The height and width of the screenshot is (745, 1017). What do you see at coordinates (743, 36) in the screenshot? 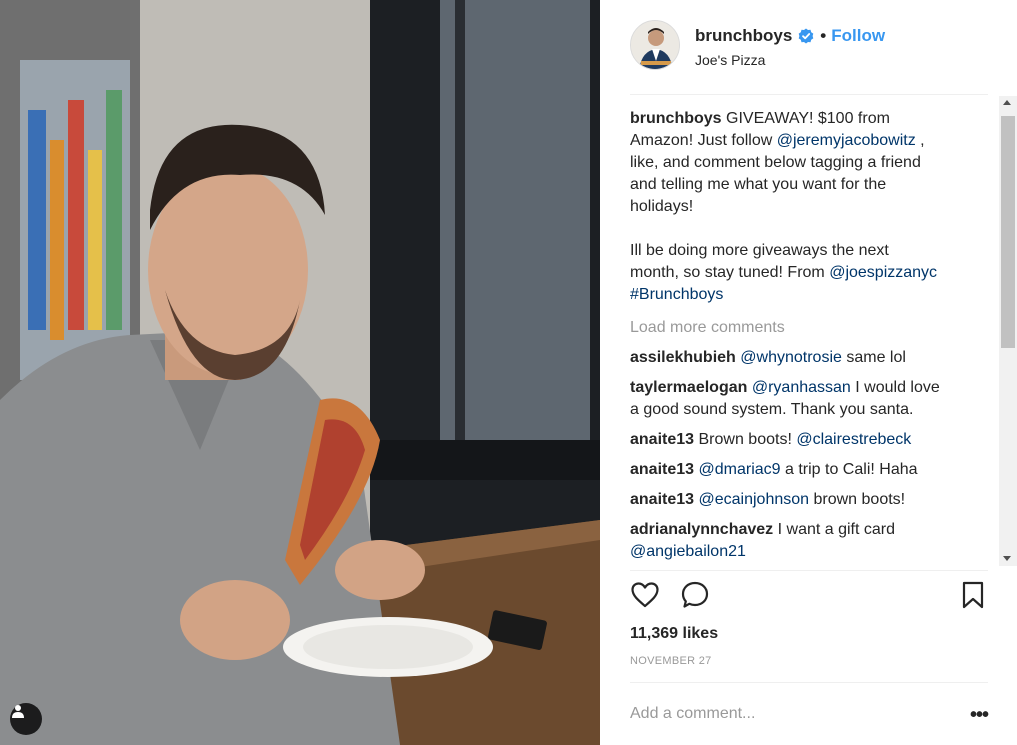
I see `username-link: brunchboys` at bounding box center [743, 36].